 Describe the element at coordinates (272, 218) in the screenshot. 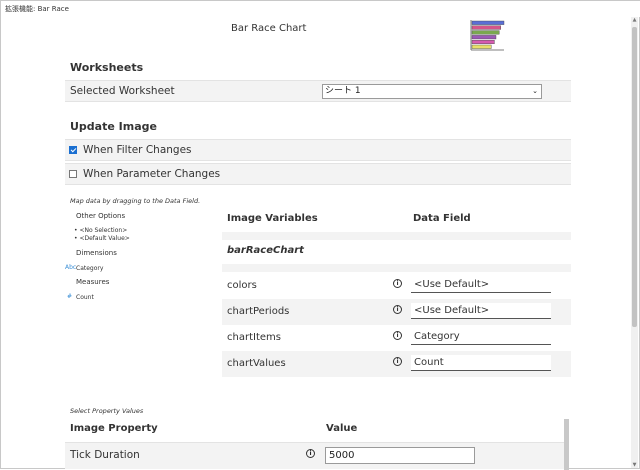

I see `image-variables-header: Image Variables` at that location.